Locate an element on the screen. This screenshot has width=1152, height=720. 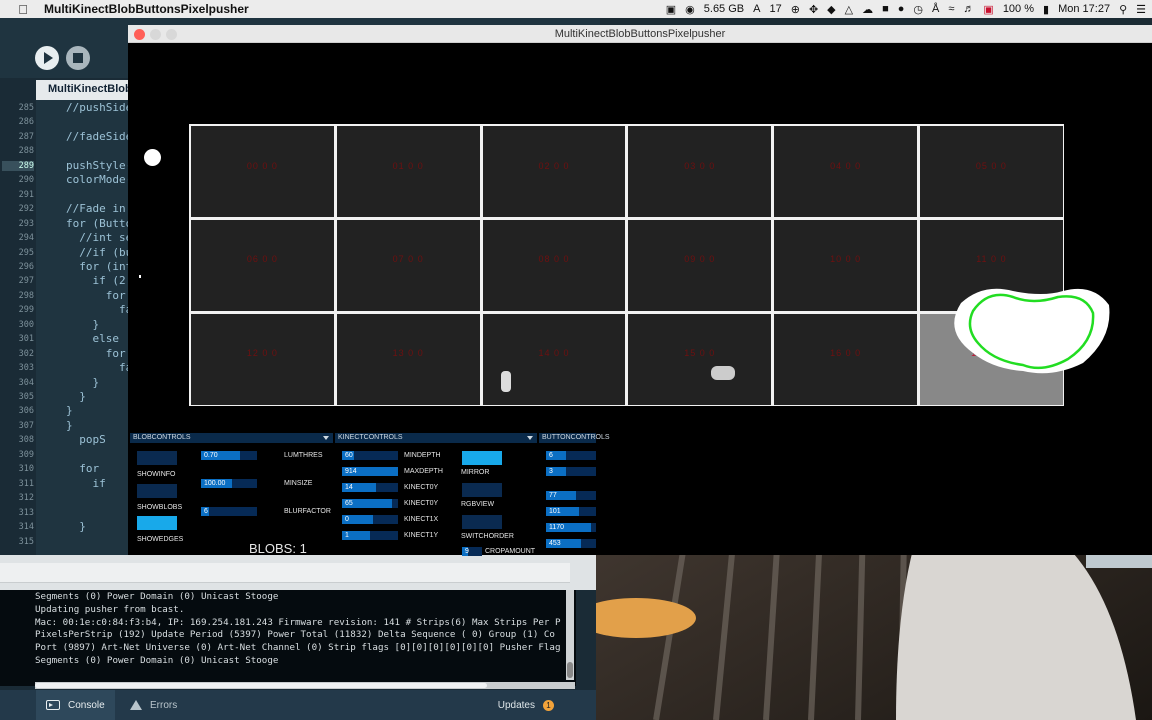
kinect-controls-header: KINECTCONTROLS is located at coordinates (436, 438).